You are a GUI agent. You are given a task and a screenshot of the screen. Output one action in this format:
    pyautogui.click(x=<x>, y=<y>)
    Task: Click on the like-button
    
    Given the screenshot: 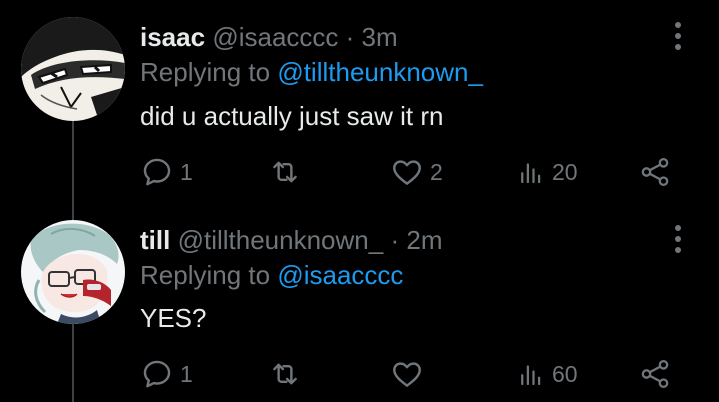 What is the action you would take?
    pyautogui.click(x=410, y=374)
    